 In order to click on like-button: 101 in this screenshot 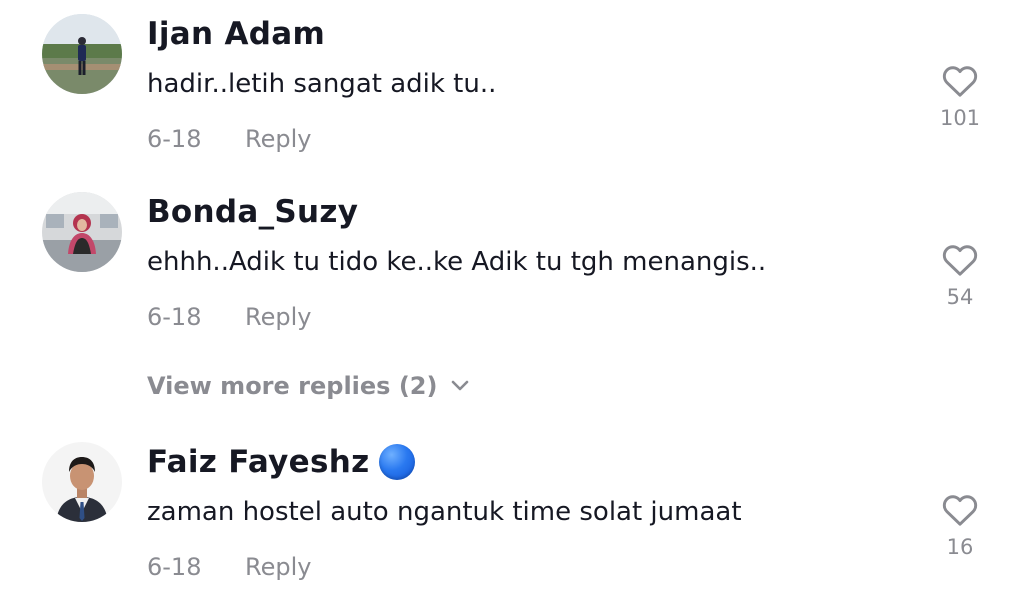, I will do `click(960, 97)`.